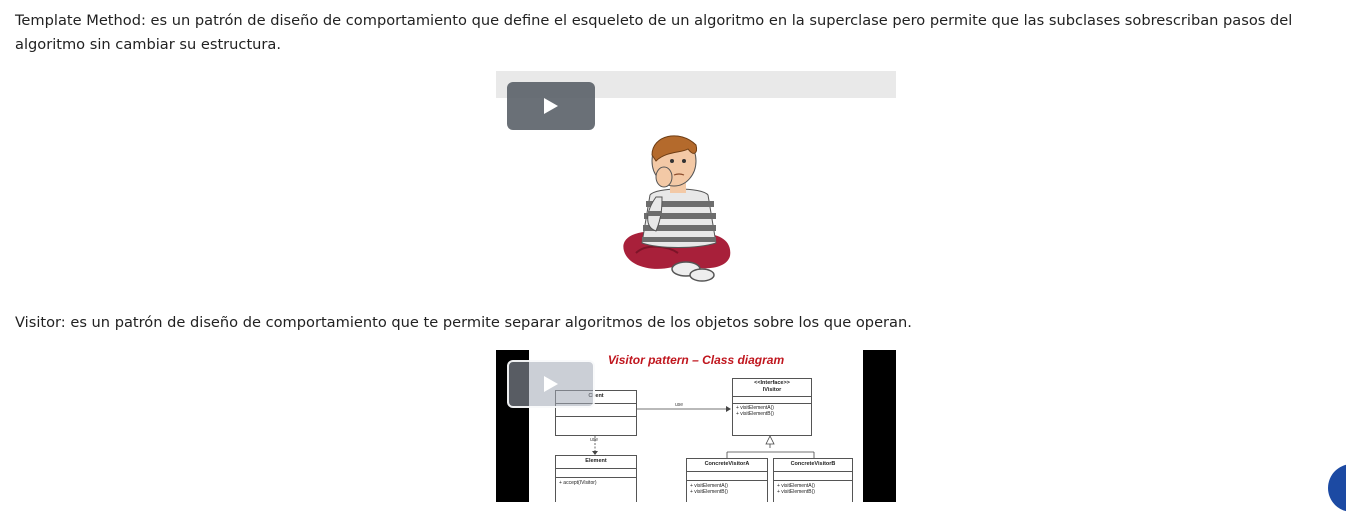  What do you see at coordinates (679, 405) in the screenshot?
I see `use-label-horizontal: use` at bounding box center [679, 405].